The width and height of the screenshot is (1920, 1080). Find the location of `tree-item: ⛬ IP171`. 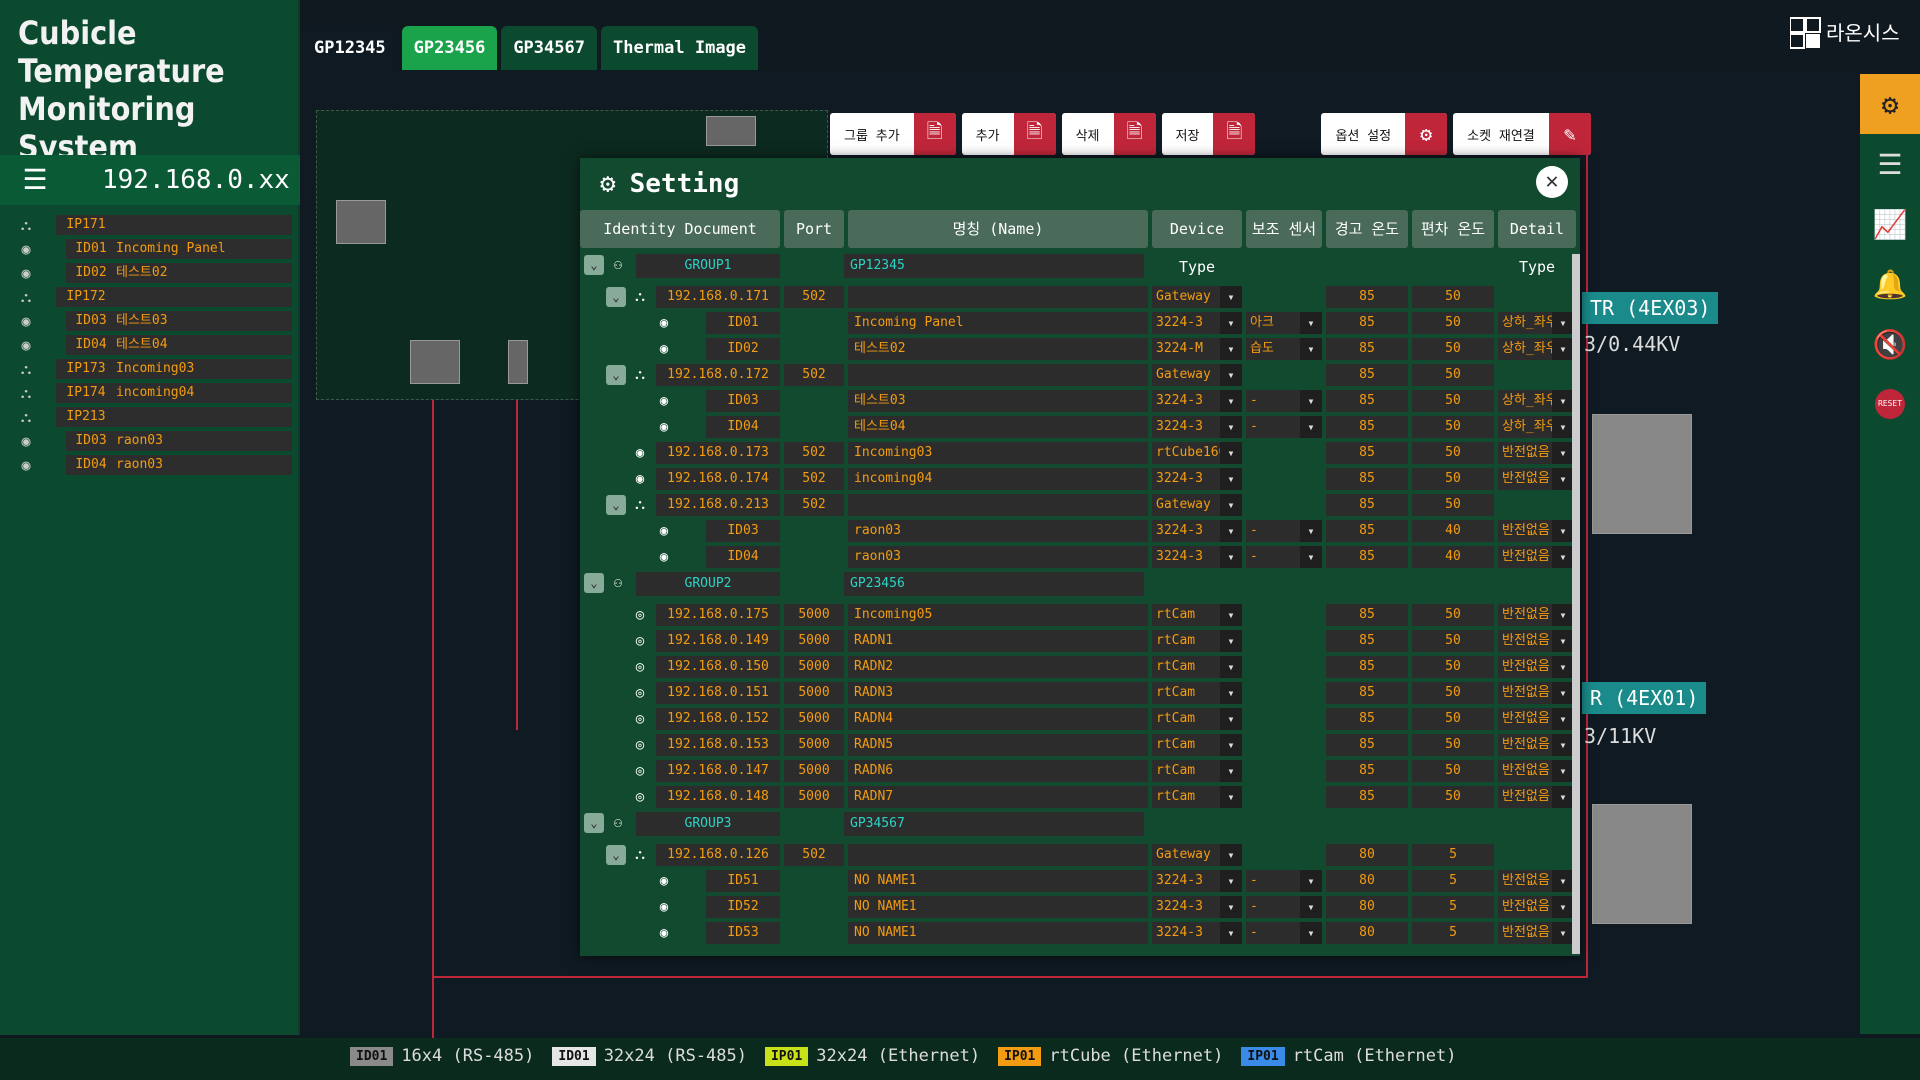

tree-item: ⛬ IP171 is located at coordinates (152, 225).